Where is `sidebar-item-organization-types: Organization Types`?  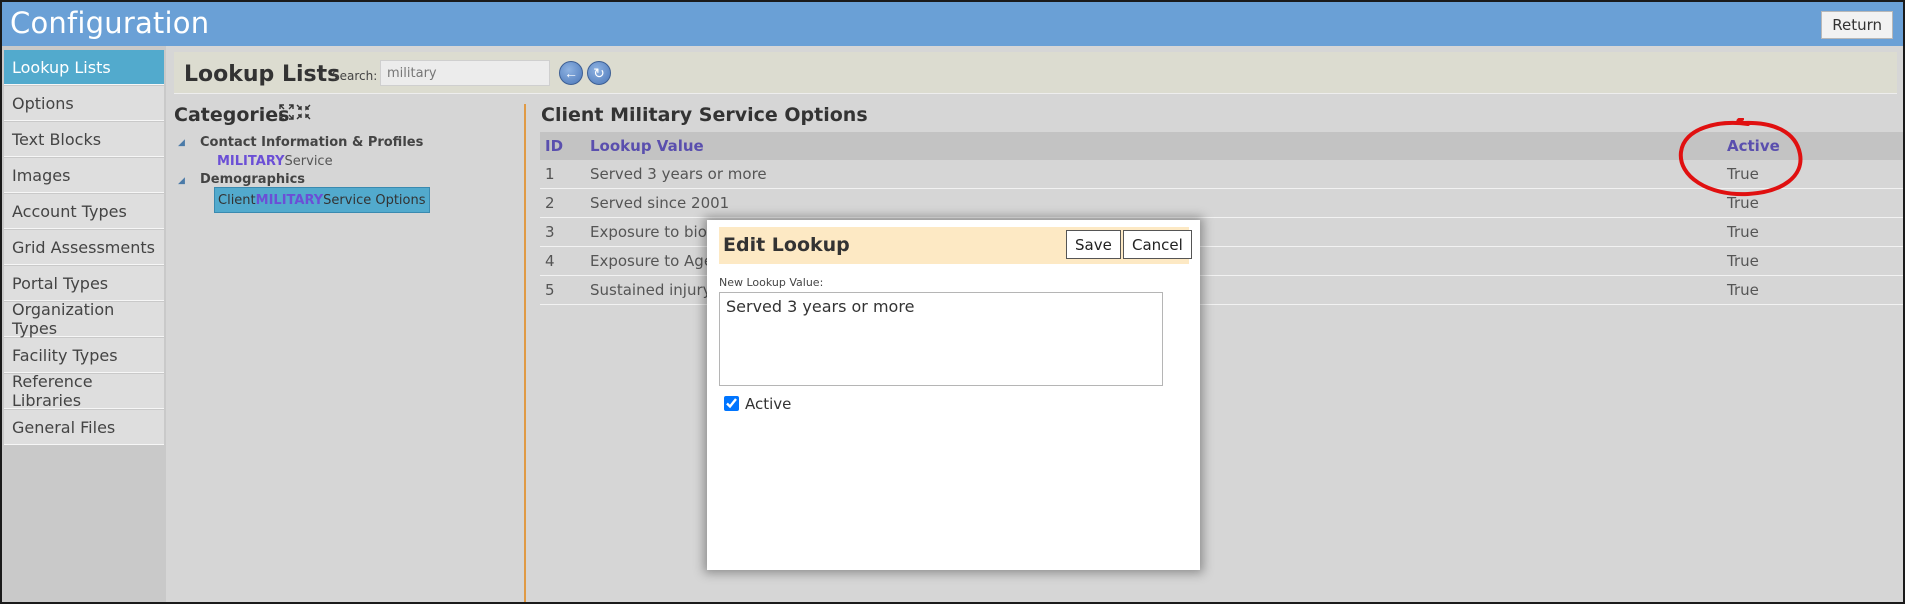
sidebar-item-organization-types: Organization Types is located at coordinates (84, 319).